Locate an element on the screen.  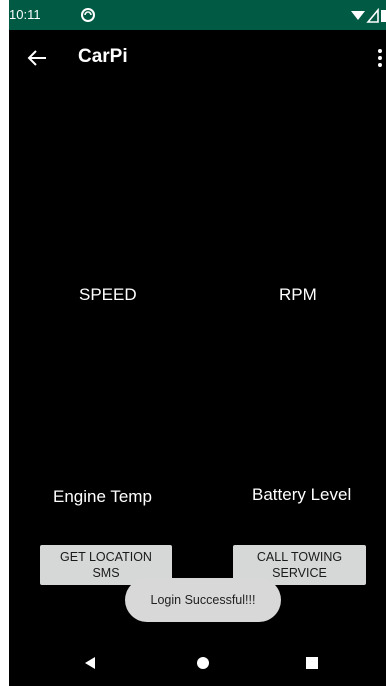
cell-signal-icon is located at coordinates (372, 15).